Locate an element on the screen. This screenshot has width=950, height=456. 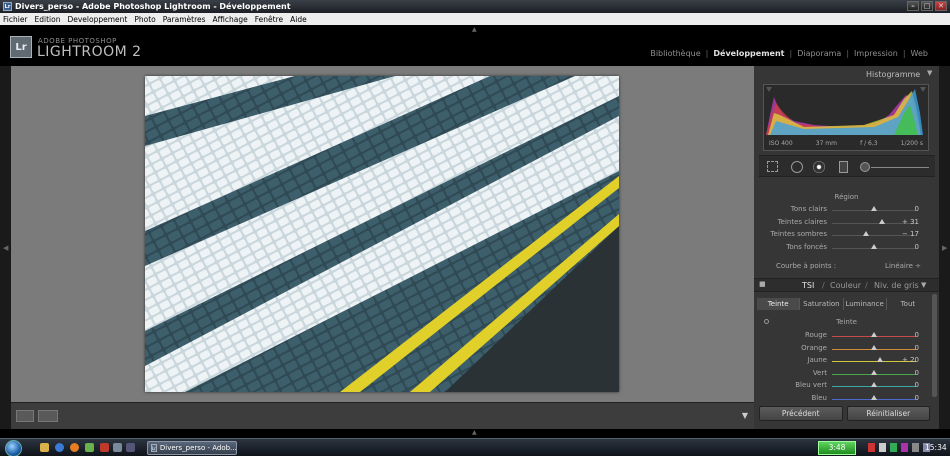
filmstrip-collapsed: ▲ is located at coordinates (475, 433).